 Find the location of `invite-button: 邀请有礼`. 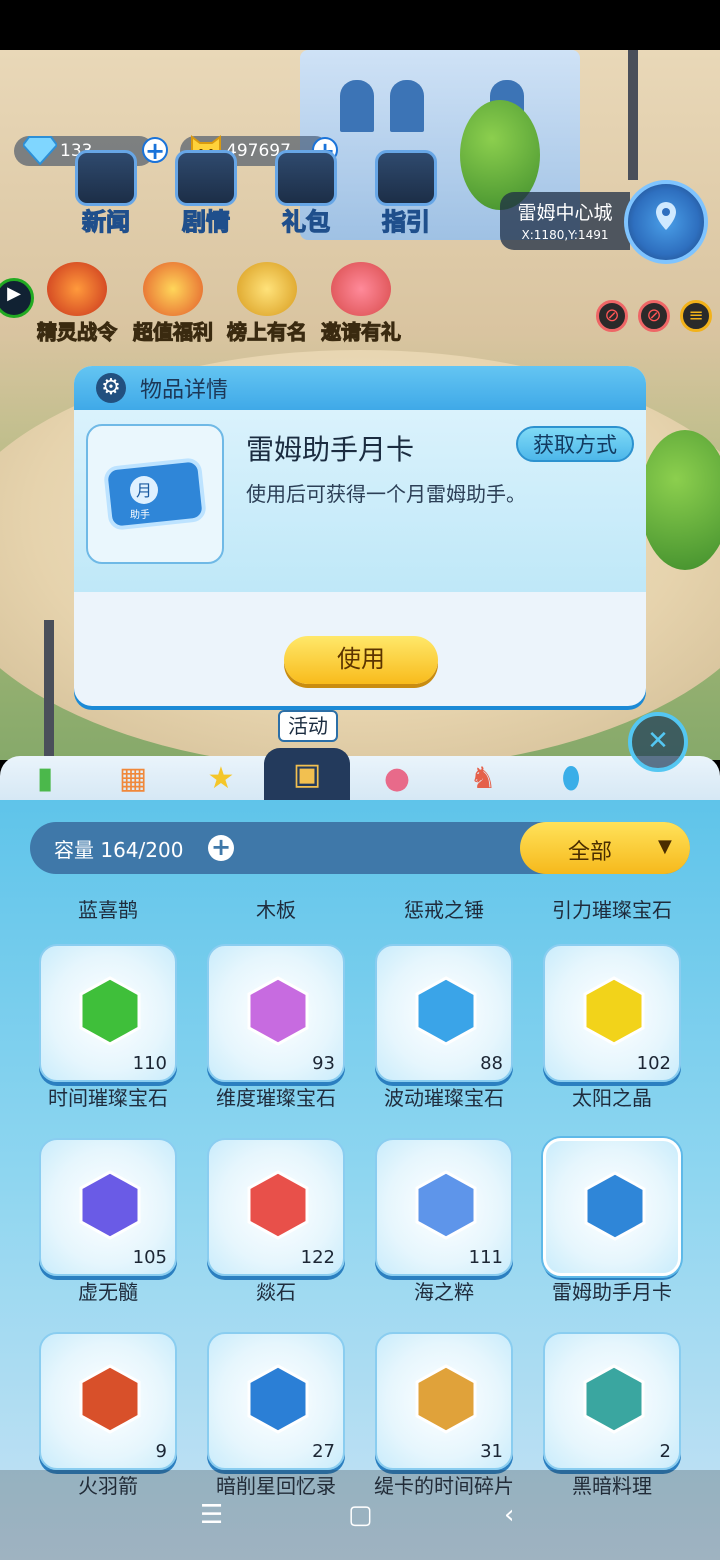

invite-button: 邀请有礼 is located at coordinates (361, 303).